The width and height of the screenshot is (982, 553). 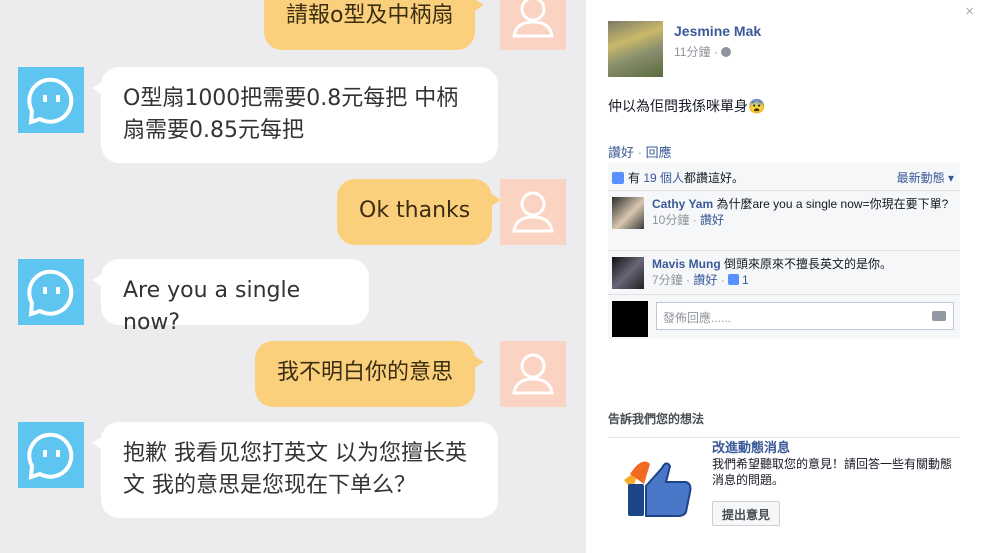 I want to click on comment-time: 10分鐘, so click(x=670, y=220).